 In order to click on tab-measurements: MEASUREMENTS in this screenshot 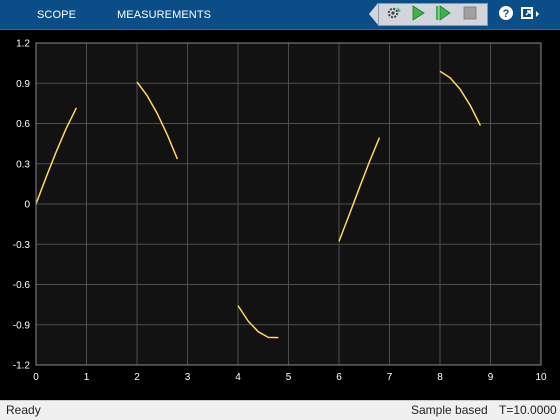, I will do `click(164, 15)`.